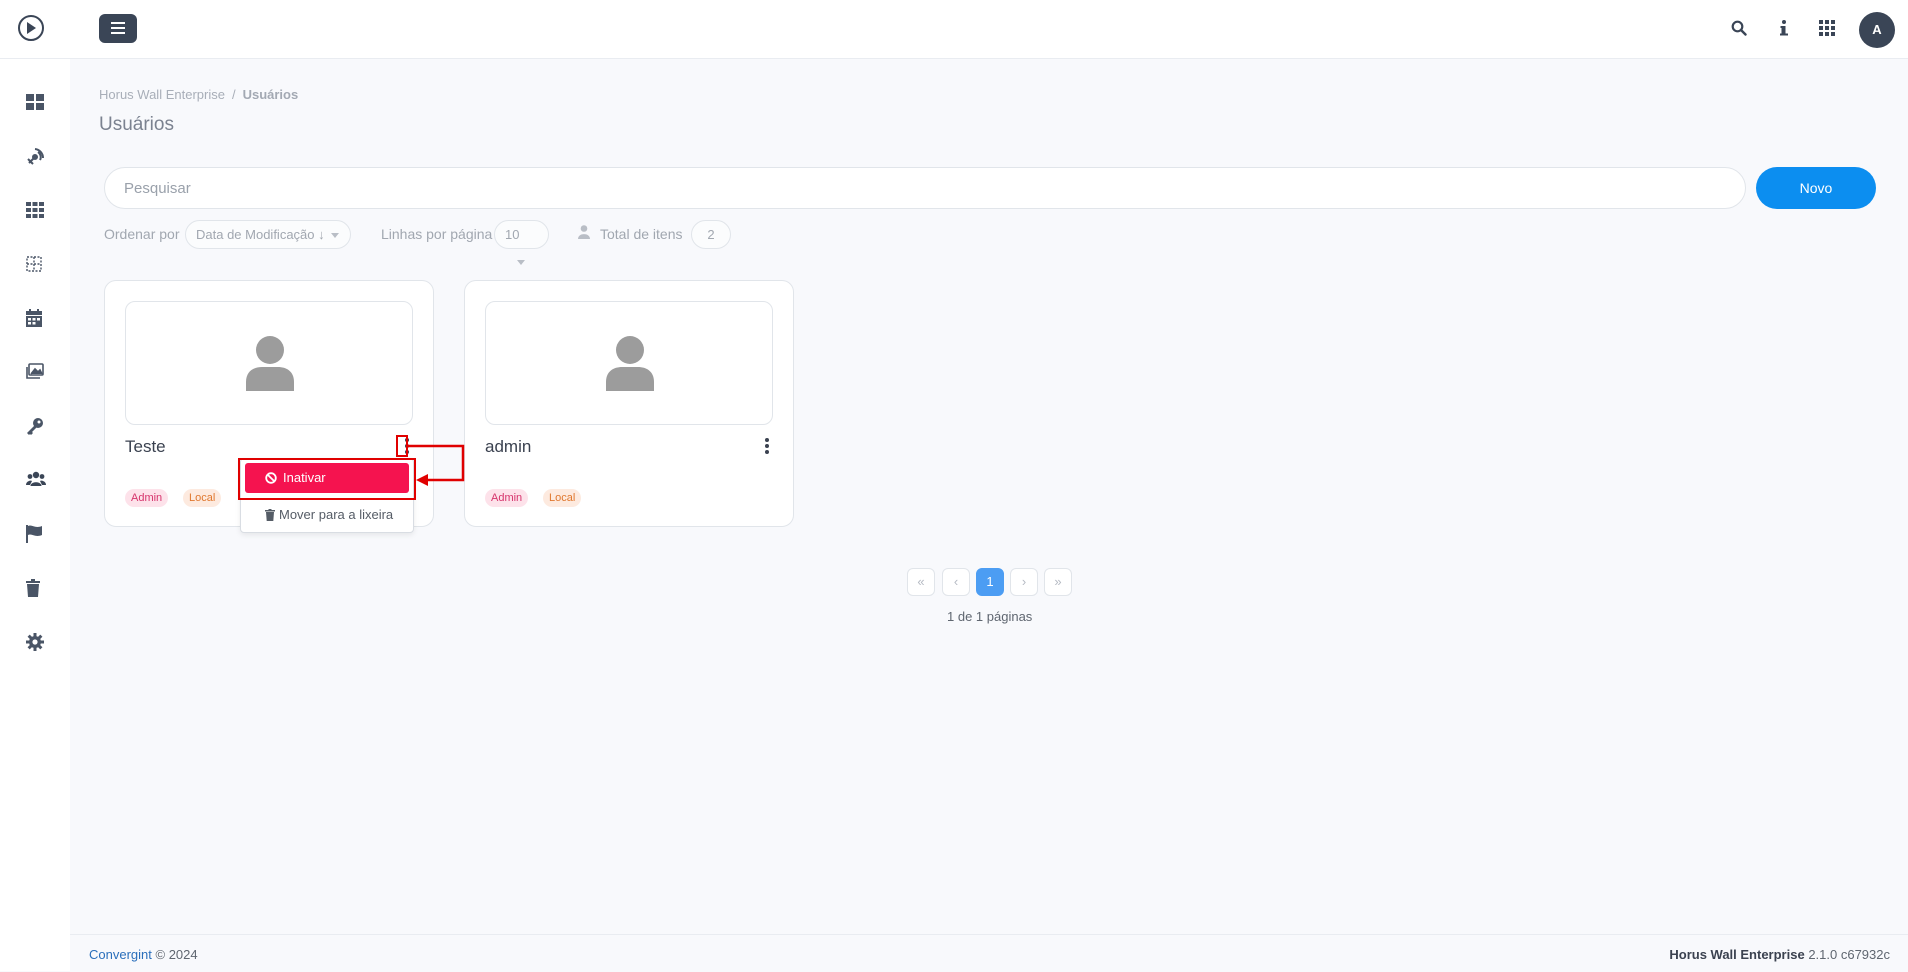 This screenshot has width=1908, height=972. What do you see at coordinates (120, 954) in the screenshot?
I see `company-link: Convergint` at bounding box center [120, 954].